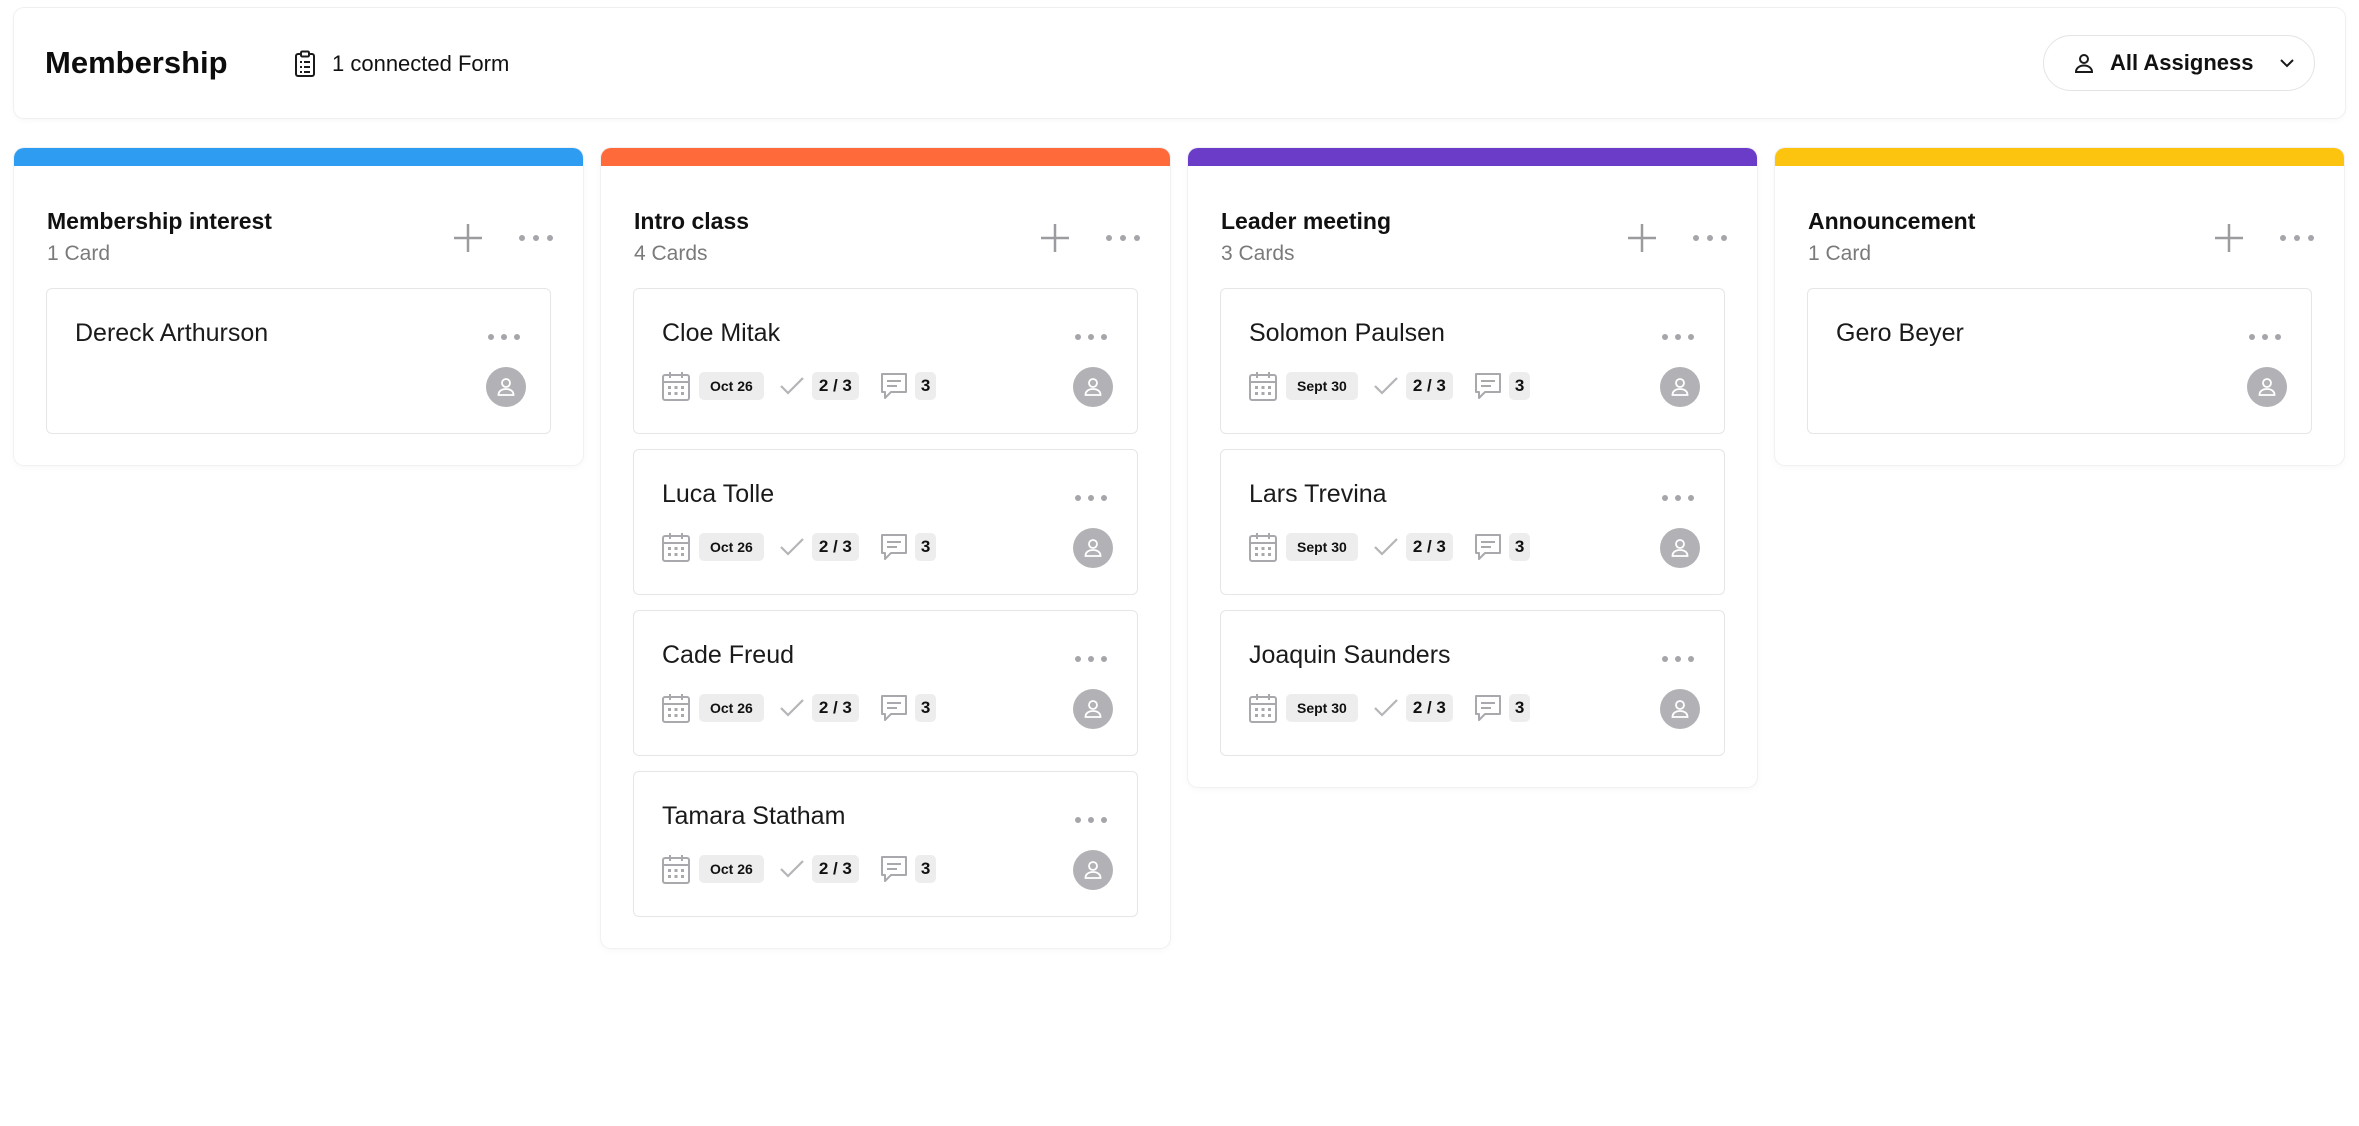  Describe the element at coordinates (671, 253) in the screenshot. I see `column-card-count: 4 Cards` at that location.